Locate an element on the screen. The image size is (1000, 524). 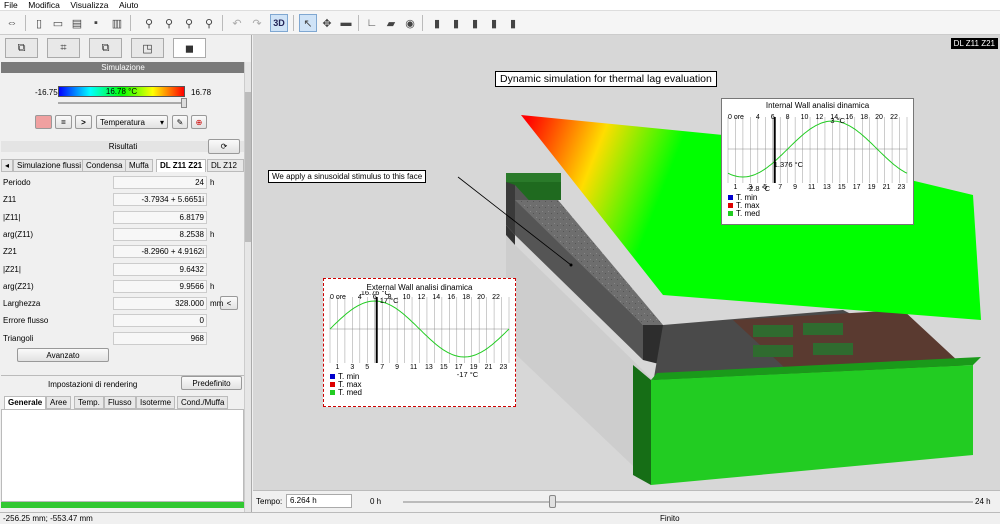
tick-label: 15 is located at coordinates (444, 367).